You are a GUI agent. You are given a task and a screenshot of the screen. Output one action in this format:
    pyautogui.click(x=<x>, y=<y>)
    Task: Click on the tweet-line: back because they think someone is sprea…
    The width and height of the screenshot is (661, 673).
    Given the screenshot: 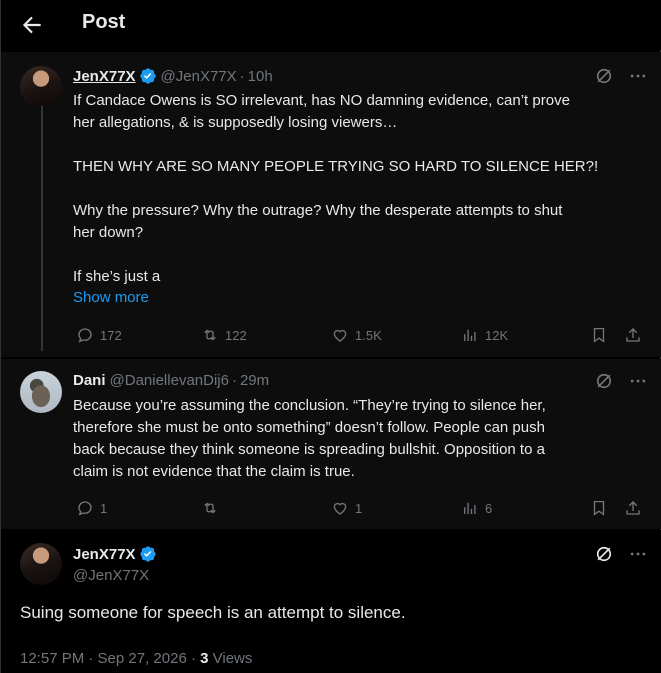 What is the action you would take?
    pyautogui.click(x=309, y=449)
    